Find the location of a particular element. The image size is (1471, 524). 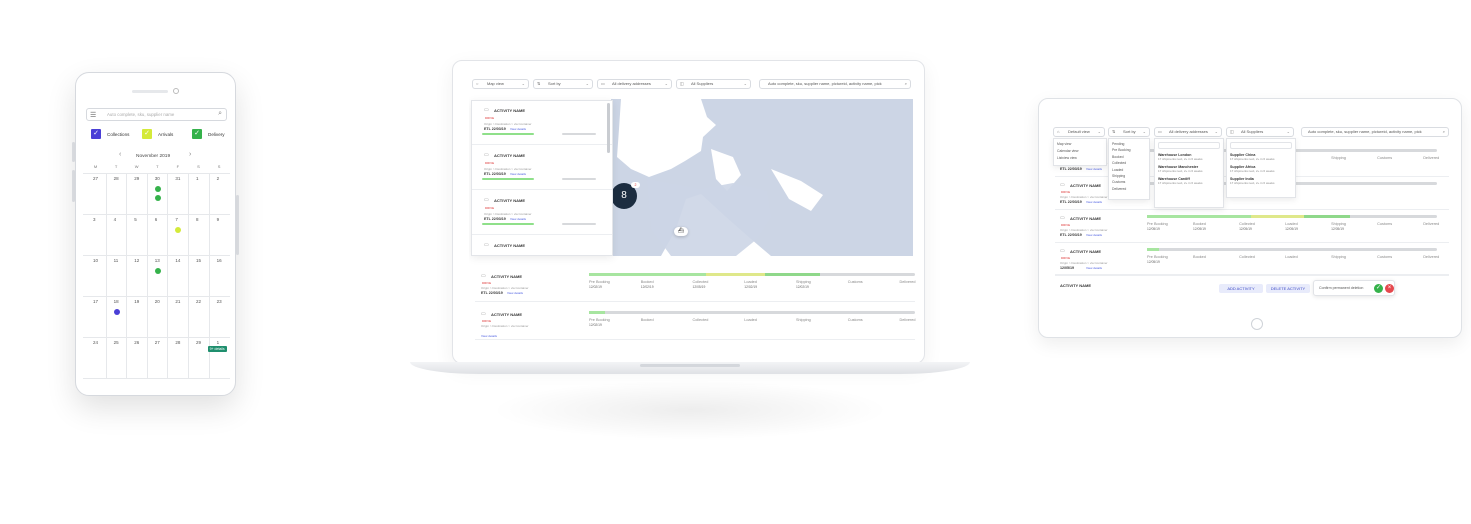

calendar-day: 19 is located at coordinates (136, 301).